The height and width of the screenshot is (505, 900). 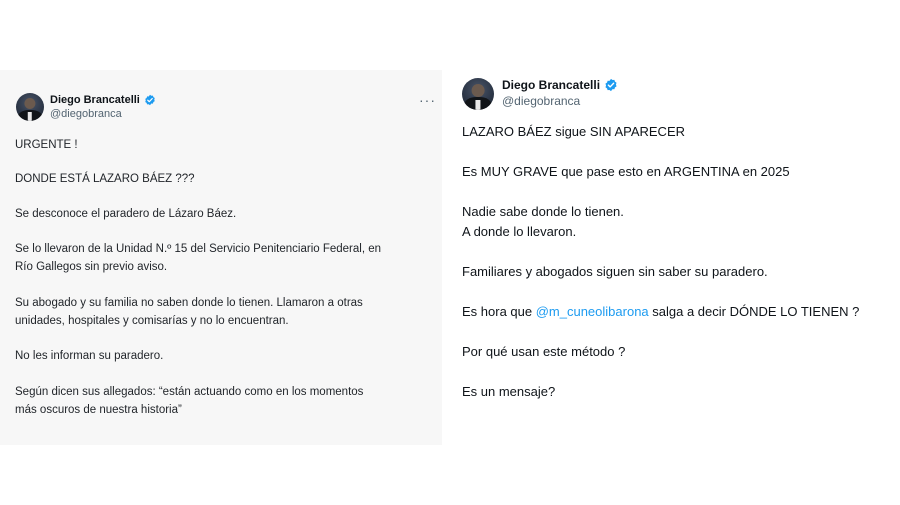 What do you see at coordinates (544, 351) in the screenshot?
I see `tweet-text-line: Por qué usan este método ?` at bounding box center [544, 351].